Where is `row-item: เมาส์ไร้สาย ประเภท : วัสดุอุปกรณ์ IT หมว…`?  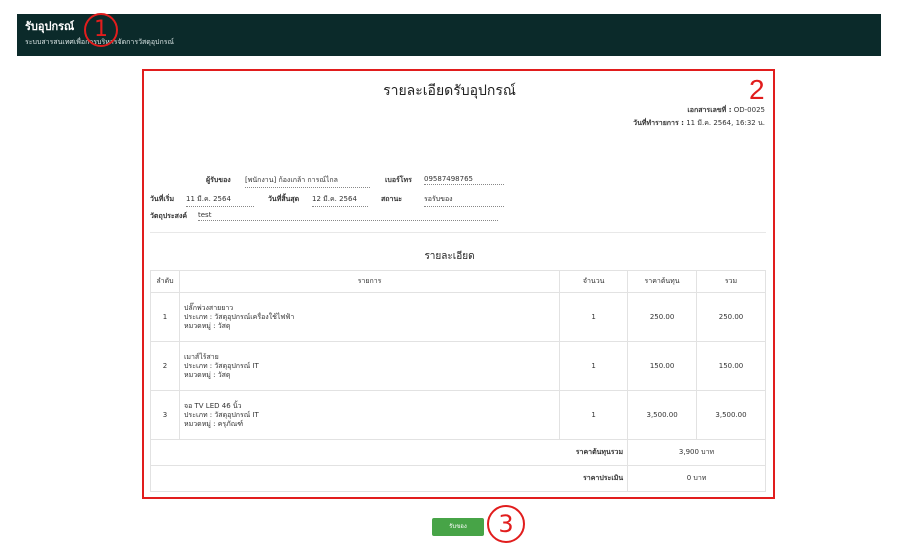 row-item: เมาส์ไร้สาย ประเภท : วัสดุอุปกรณ์ IT หมว… is located at coordinates (369, 366).